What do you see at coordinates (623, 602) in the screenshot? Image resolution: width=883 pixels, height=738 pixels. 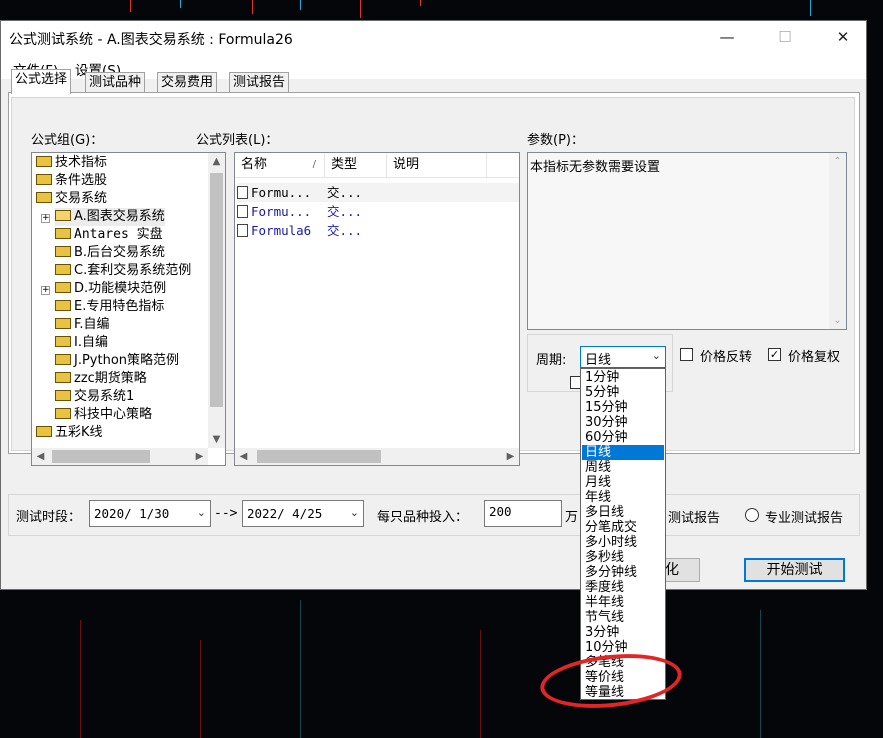 I see `period-option: 半年线` at bounding box center [623, 602].